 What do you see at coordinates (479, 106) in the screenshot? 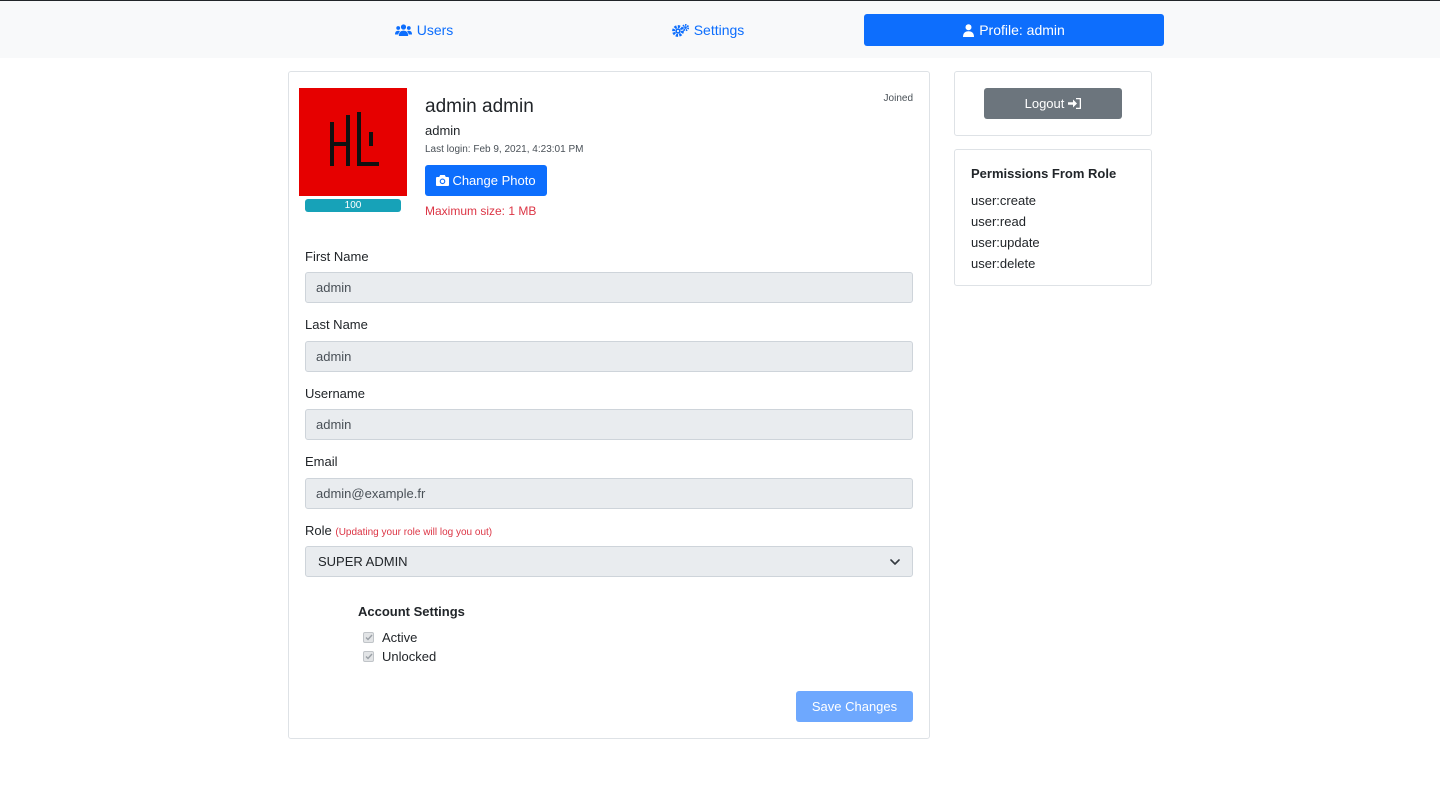
I see `profile-full-name: admin admin` at bounding box center [479, 106].